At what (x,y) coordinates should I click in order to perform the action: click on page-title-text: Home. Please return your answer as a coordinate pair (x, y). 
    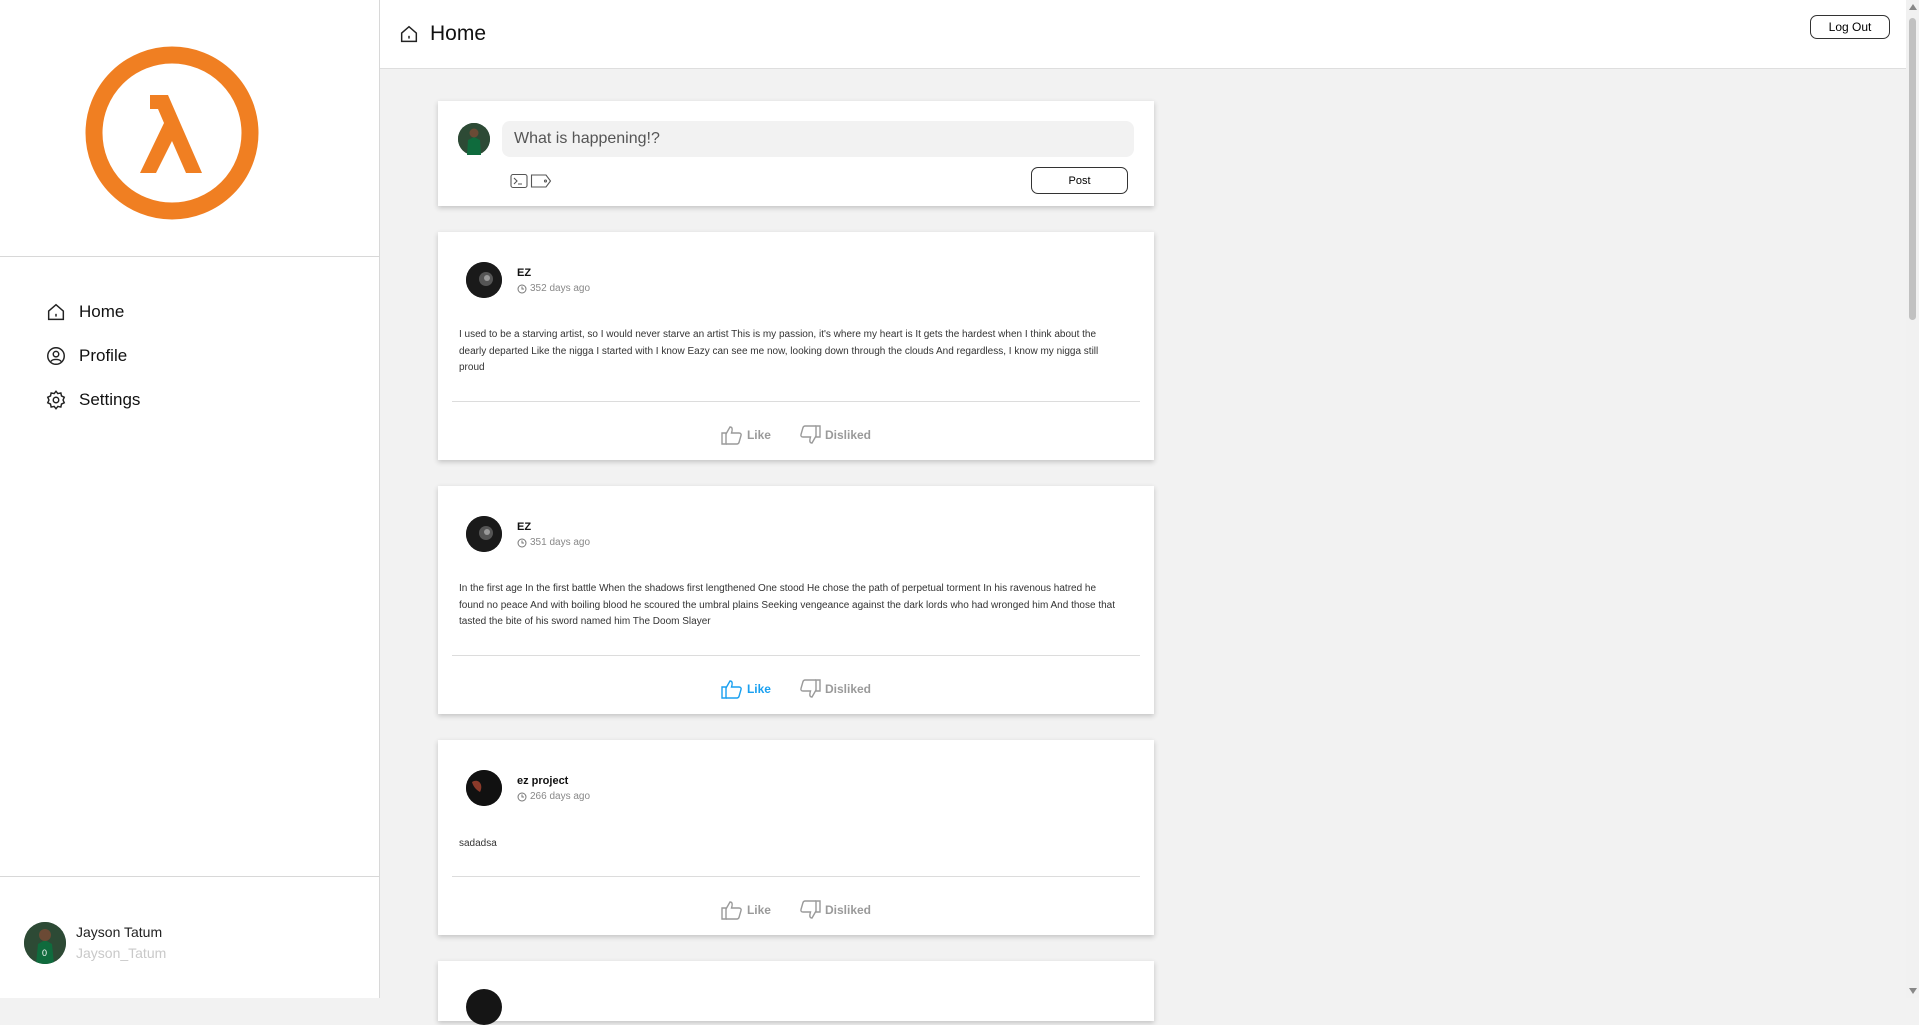
    Looking at the image, I should click on (458, 33).